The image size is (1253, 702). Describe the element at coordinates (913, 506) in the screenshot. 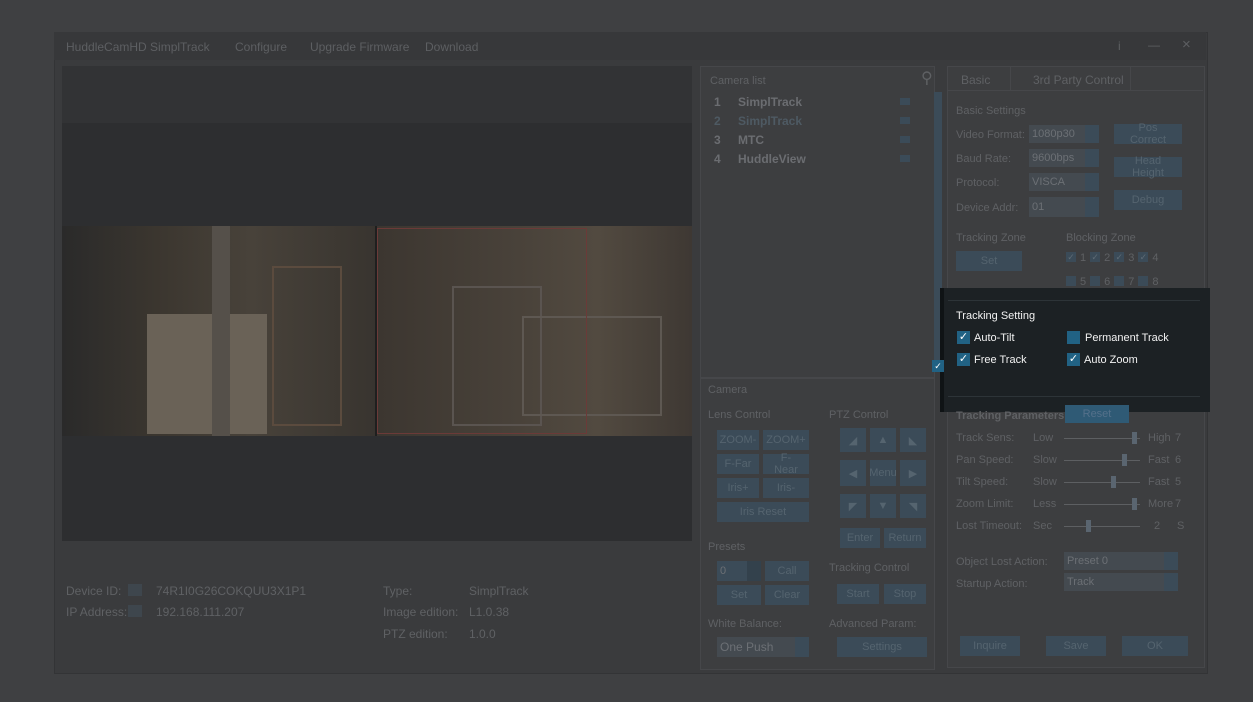

I see `ptz-down-right-icon: ◥` at that location.